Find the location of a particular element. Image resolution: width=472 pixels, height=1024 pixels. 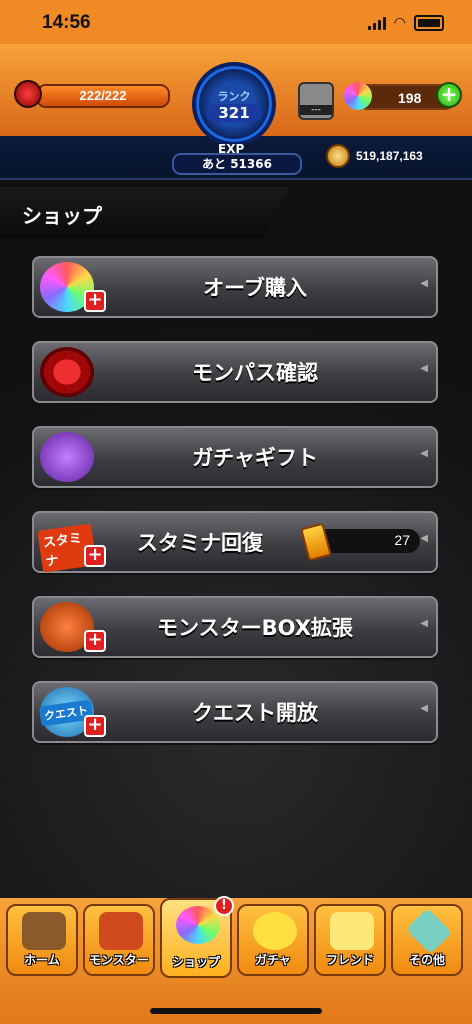

sp-slot-text: --- is located at coordinates (316, 110).